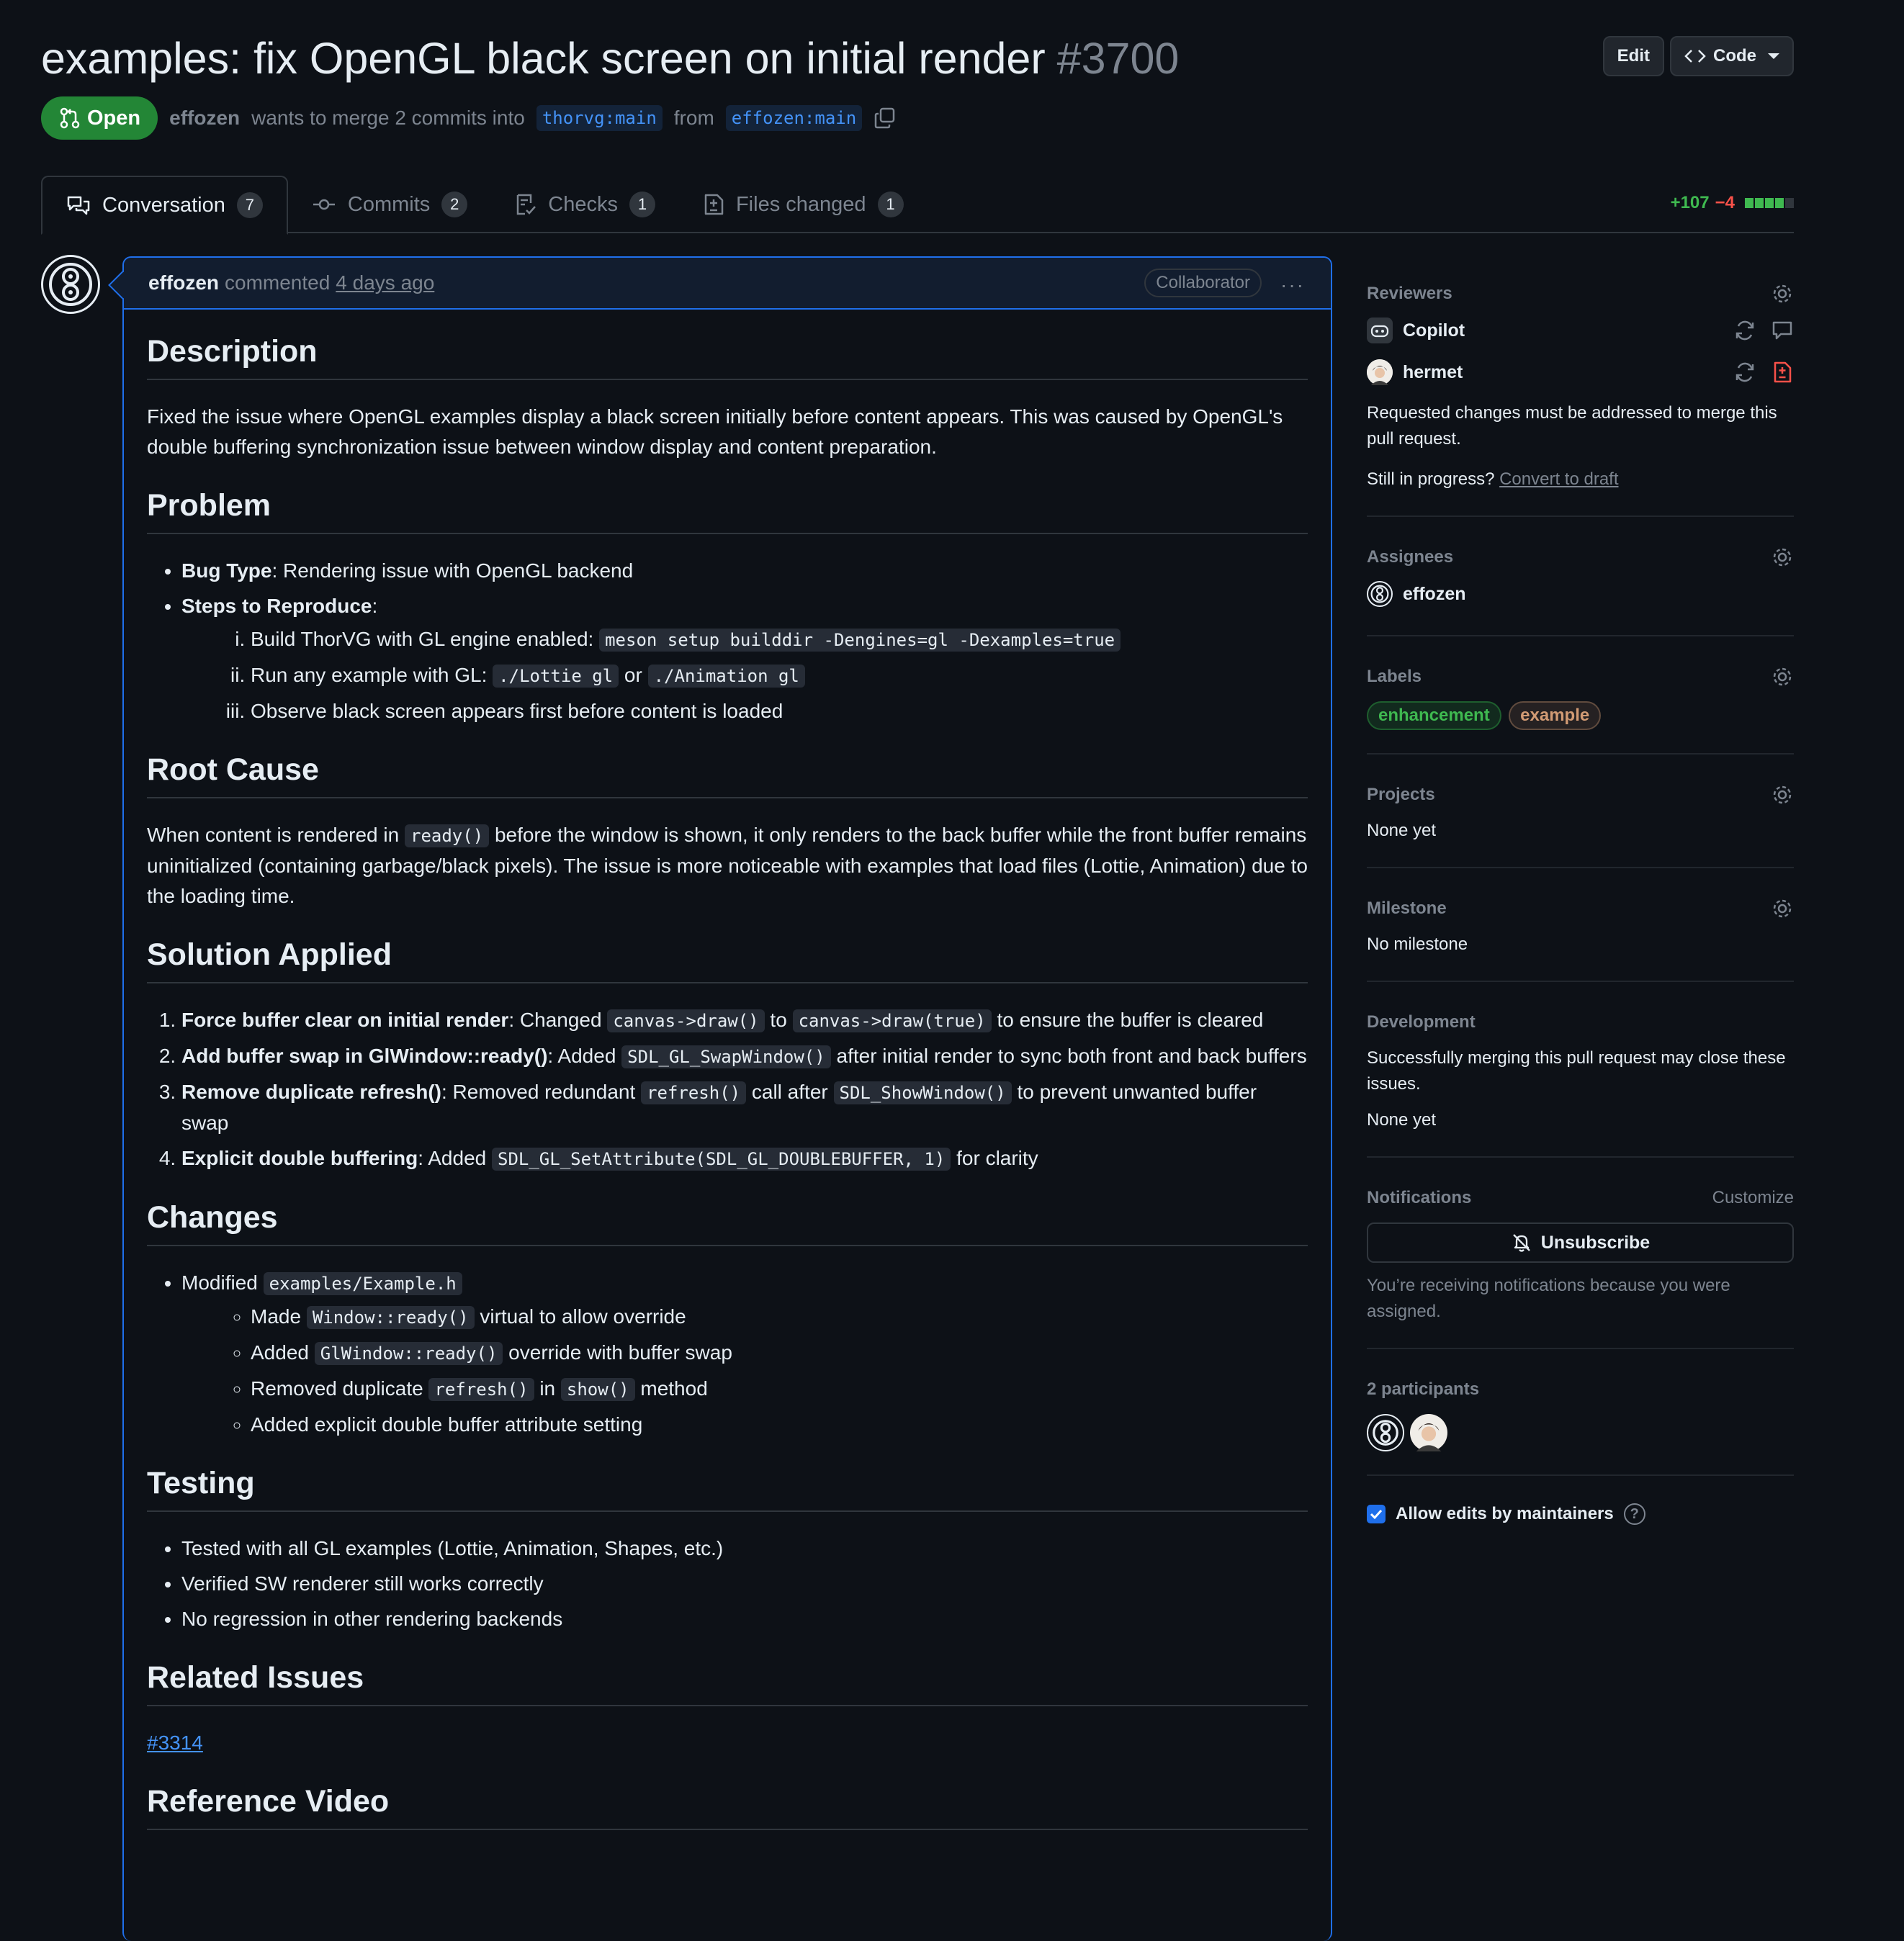  What do you see at coordinates (1558, 479) in the screenshot?
I see `convert-to-draft-link: Convert to draft` at bounding box center [1558, 479].